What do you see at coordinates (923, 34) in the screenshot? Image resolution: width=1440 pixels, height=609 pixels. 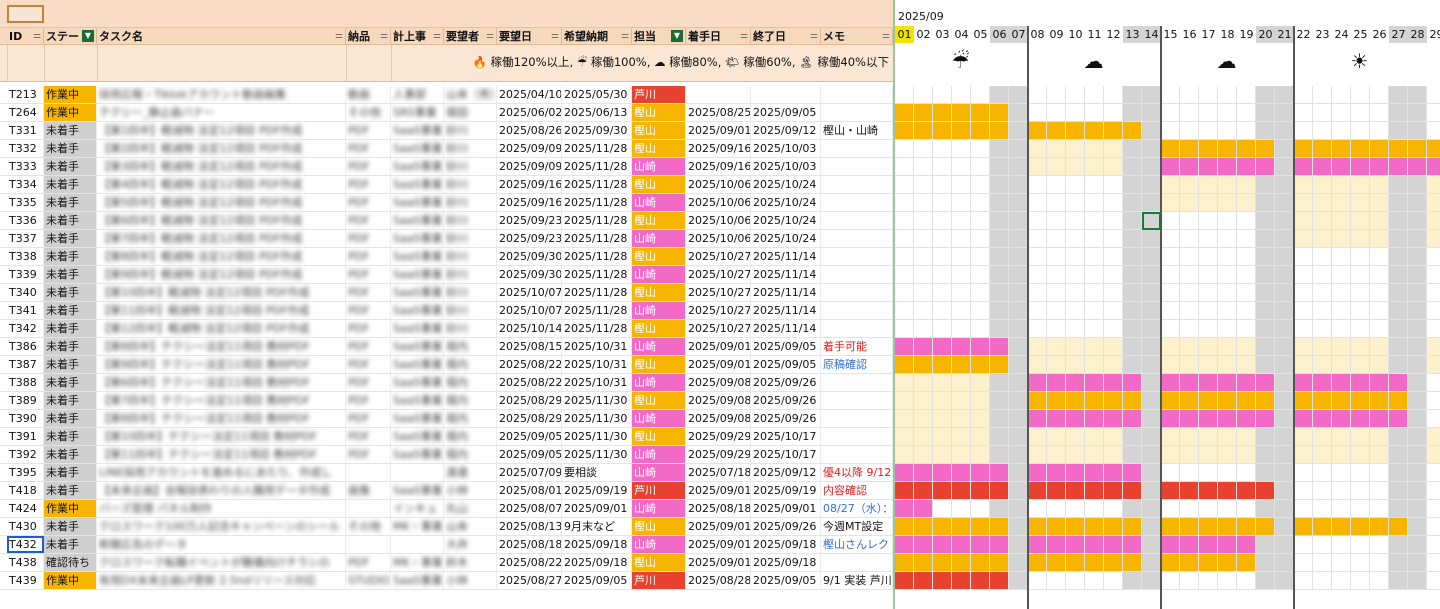 I see `day-header: 02` at bounding box center [923, 34].